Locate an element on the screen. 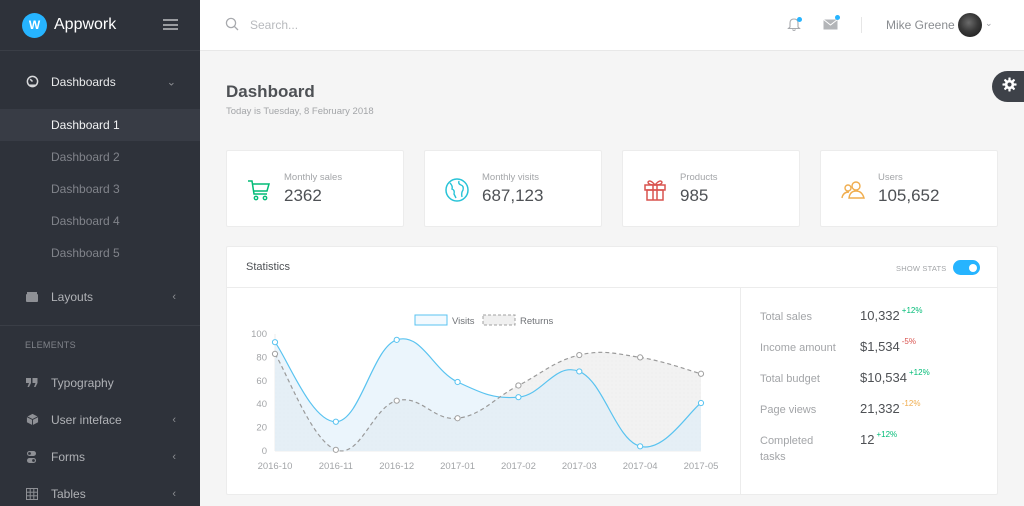  toggle-knob is located at coordinates (973, 267).